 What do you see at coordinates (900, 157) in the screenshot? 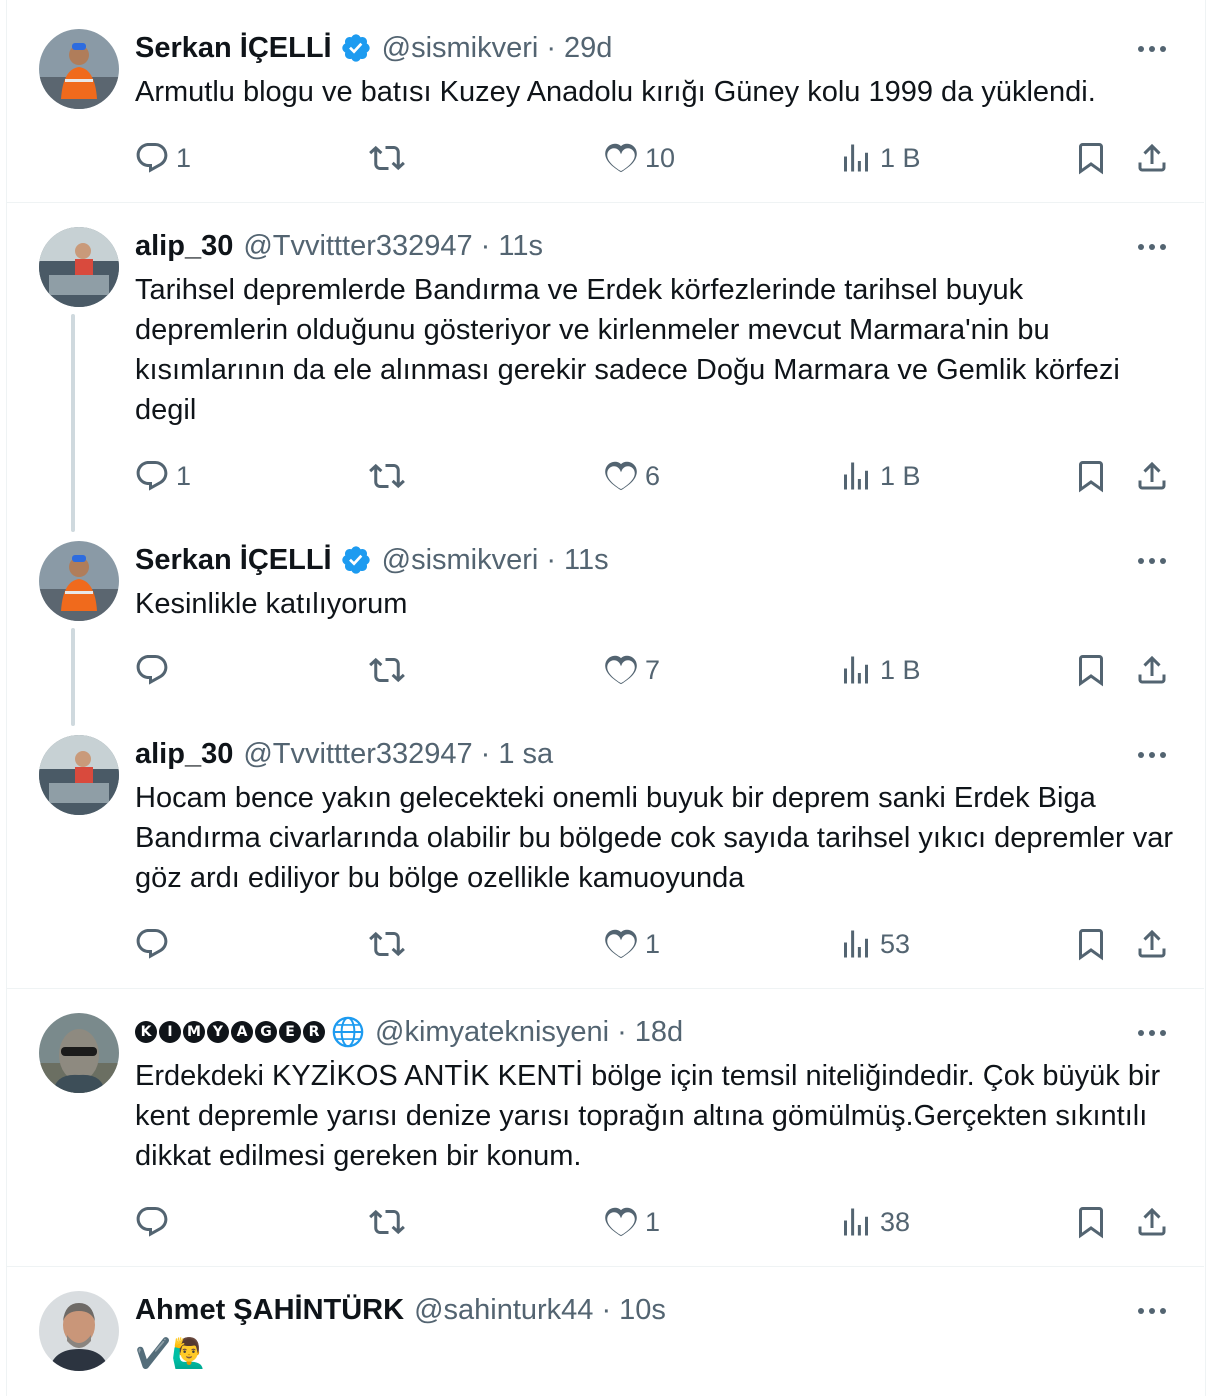
I see `views-count: 1 B` at bounding box center [900, 157].